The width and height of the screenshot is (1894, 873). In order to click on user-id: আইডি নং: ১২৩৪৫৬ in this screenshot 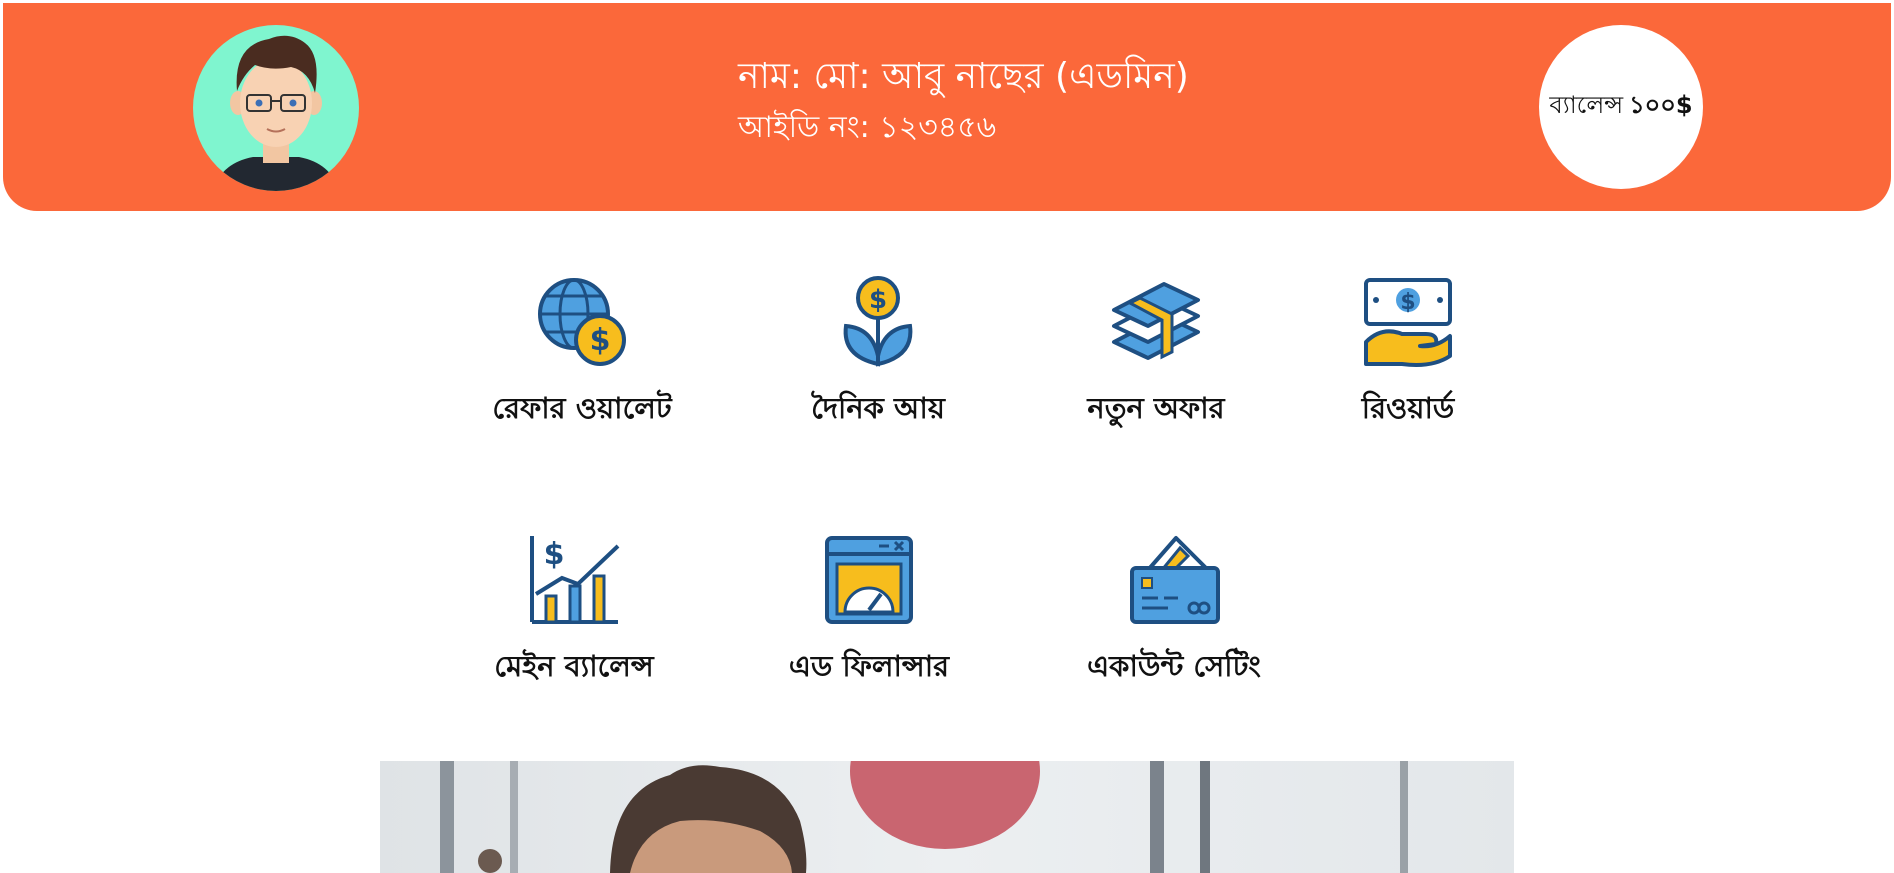, I will do `click(867, 127)`.